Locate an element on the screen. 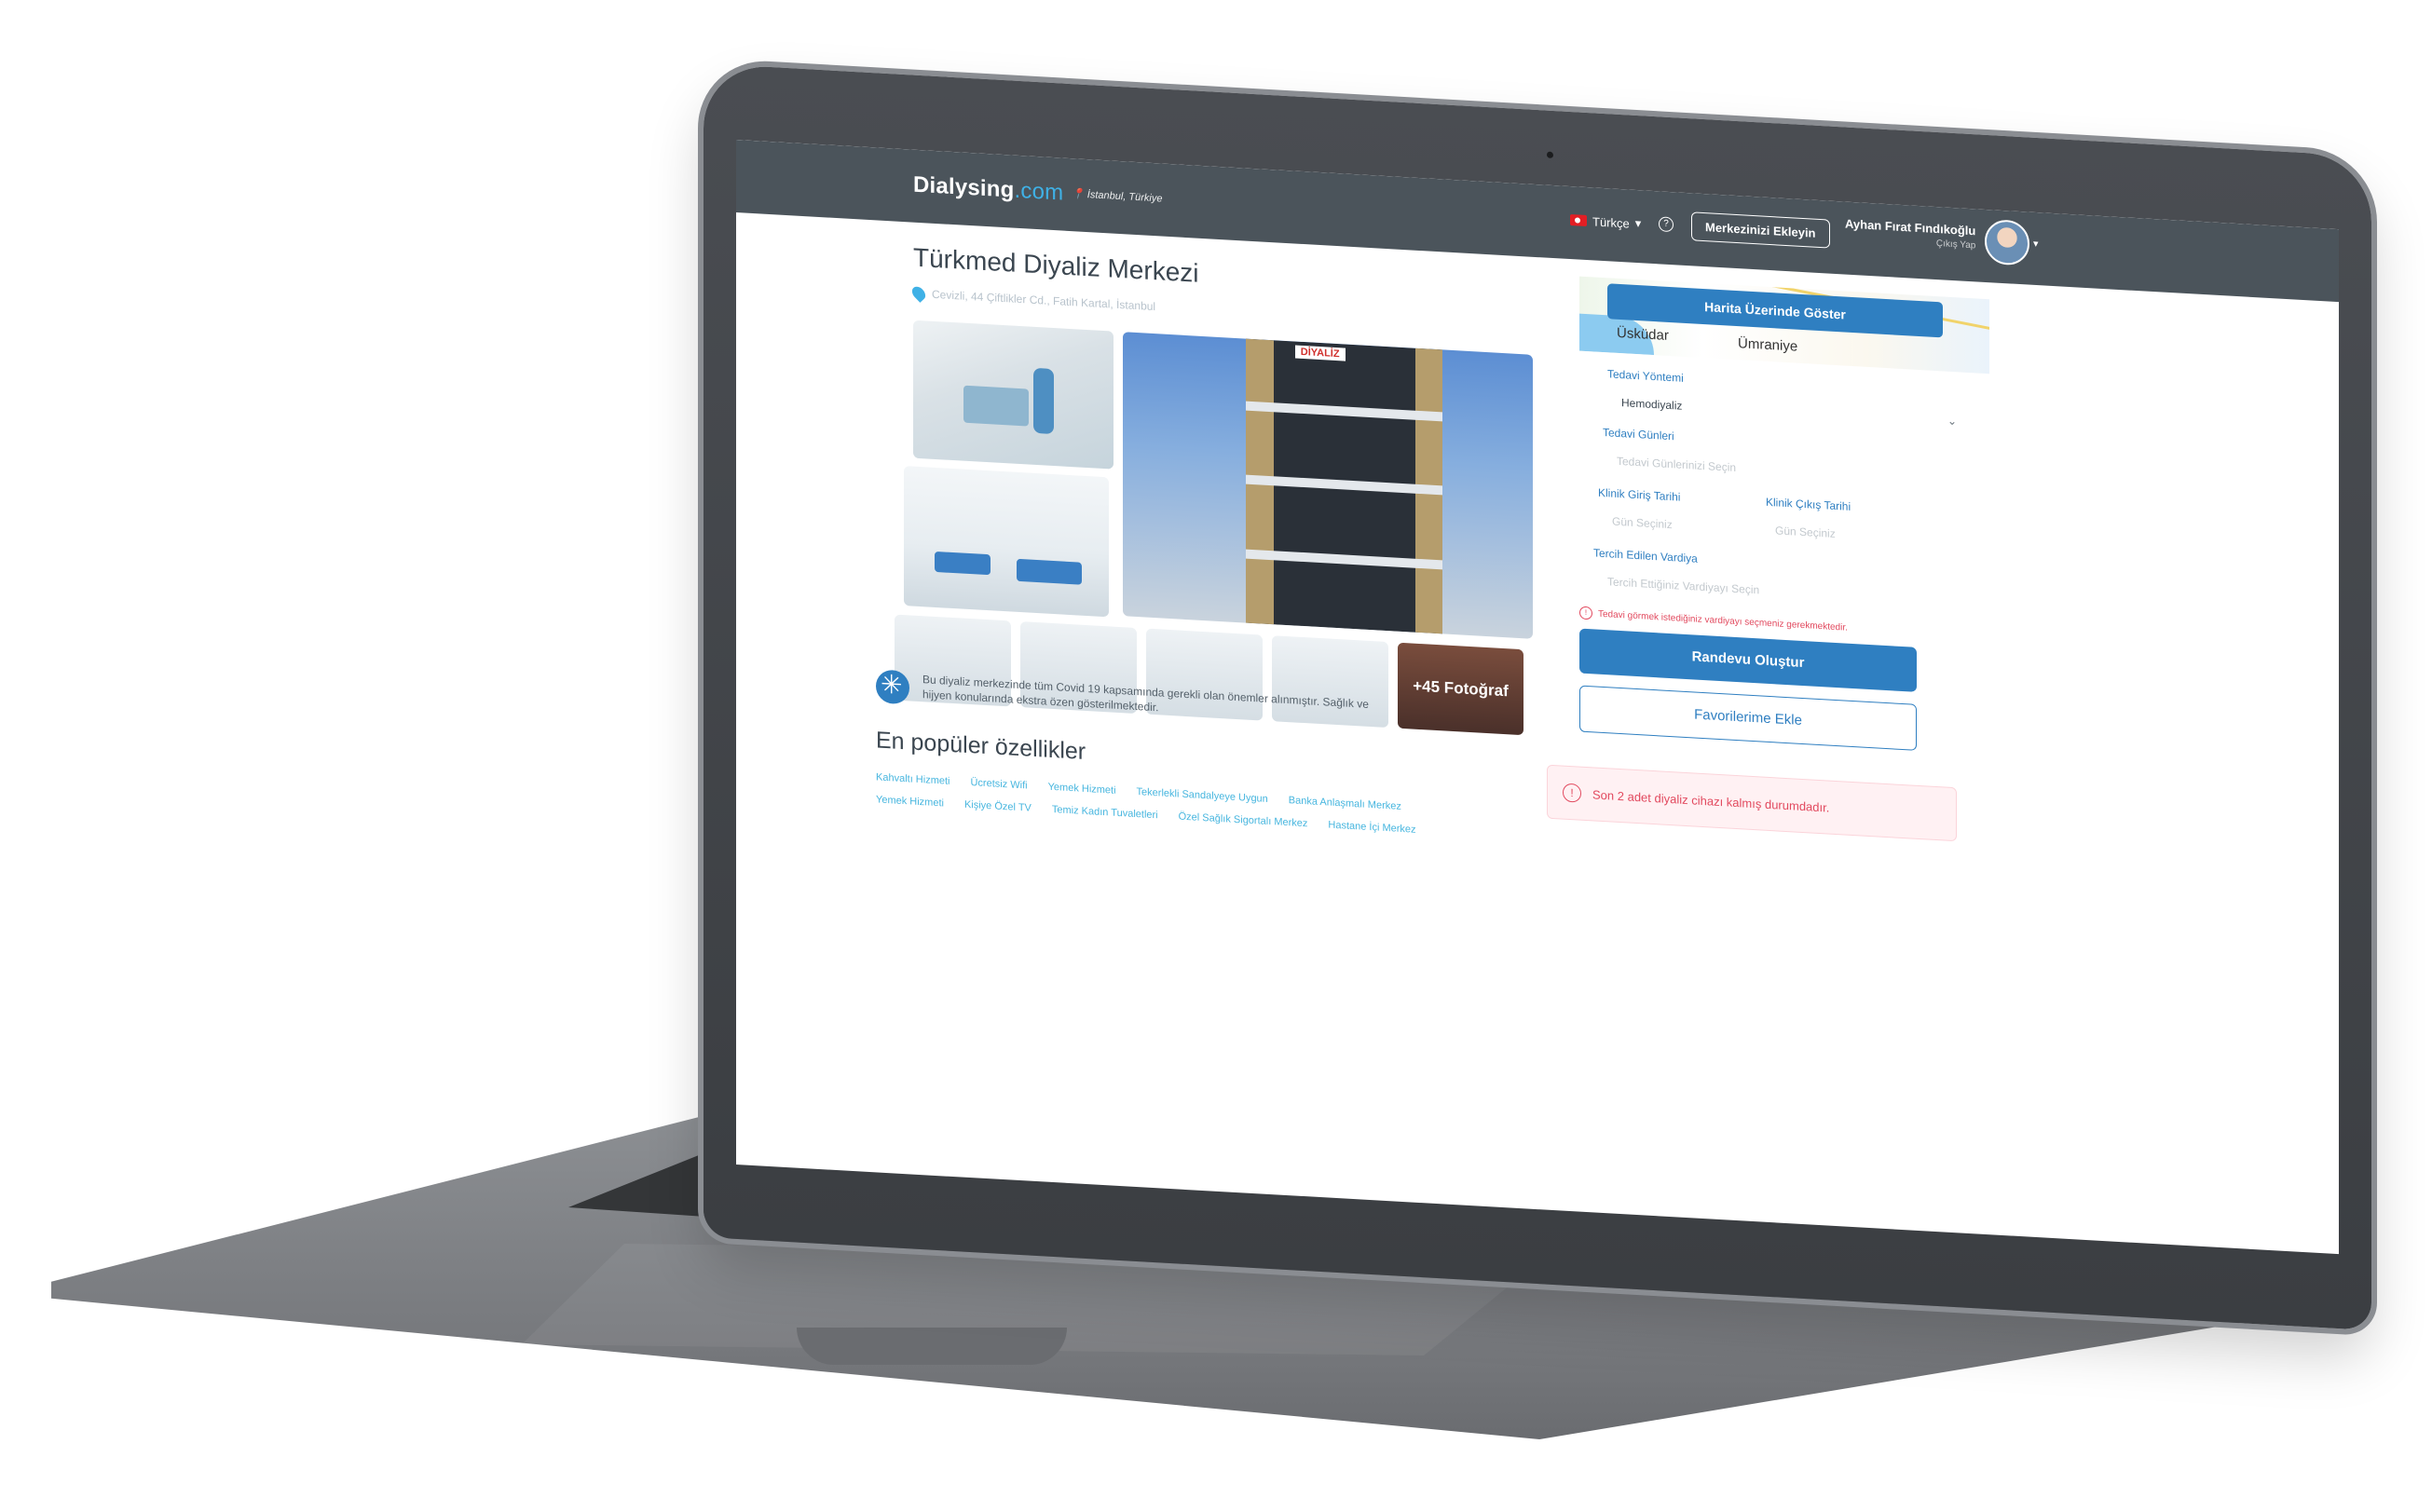  feature-item: Tekerlekli Sandalyeye Uygun is located at coordinates (1202, 795).